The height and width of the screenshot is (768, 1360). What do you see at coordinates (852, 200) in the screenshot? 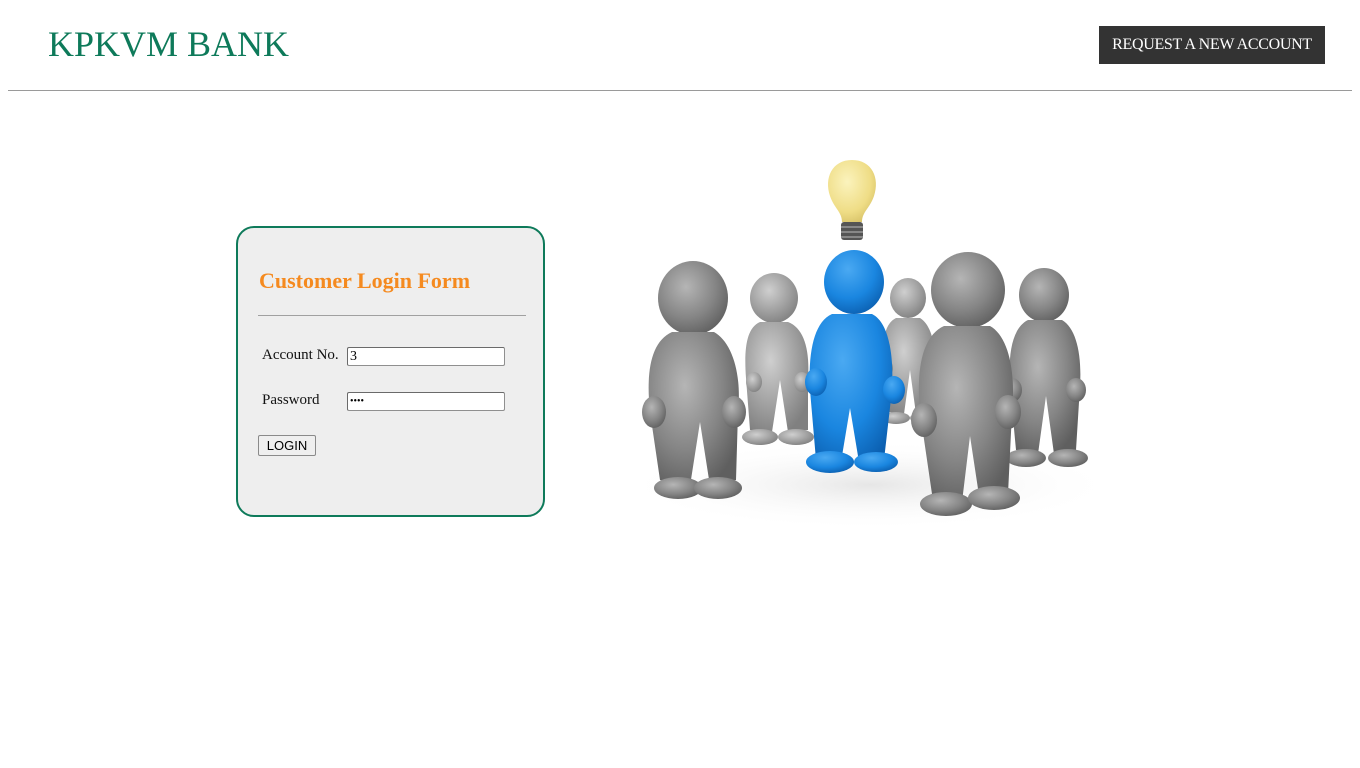
I see `light-bulb-icon` at bounding box center [852, 200].